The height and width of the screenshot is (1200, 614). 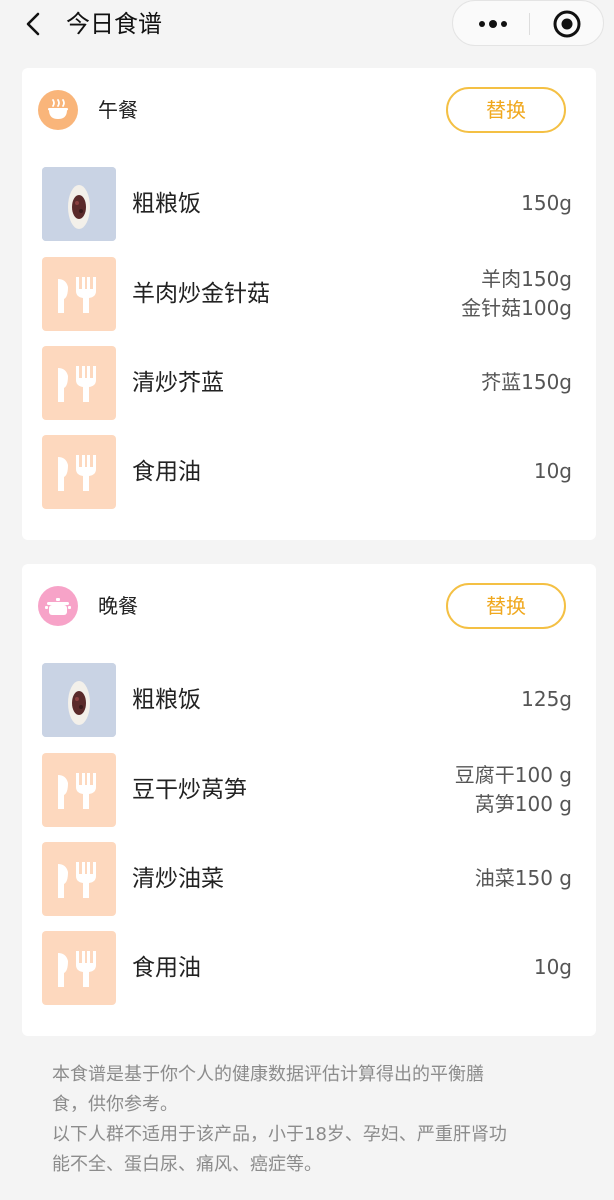 What do you see at coordinates (115, 1104) in the screenshot?
I see `disclaimer-line: 食，供你参考。` at bounding box center [115, 1104].